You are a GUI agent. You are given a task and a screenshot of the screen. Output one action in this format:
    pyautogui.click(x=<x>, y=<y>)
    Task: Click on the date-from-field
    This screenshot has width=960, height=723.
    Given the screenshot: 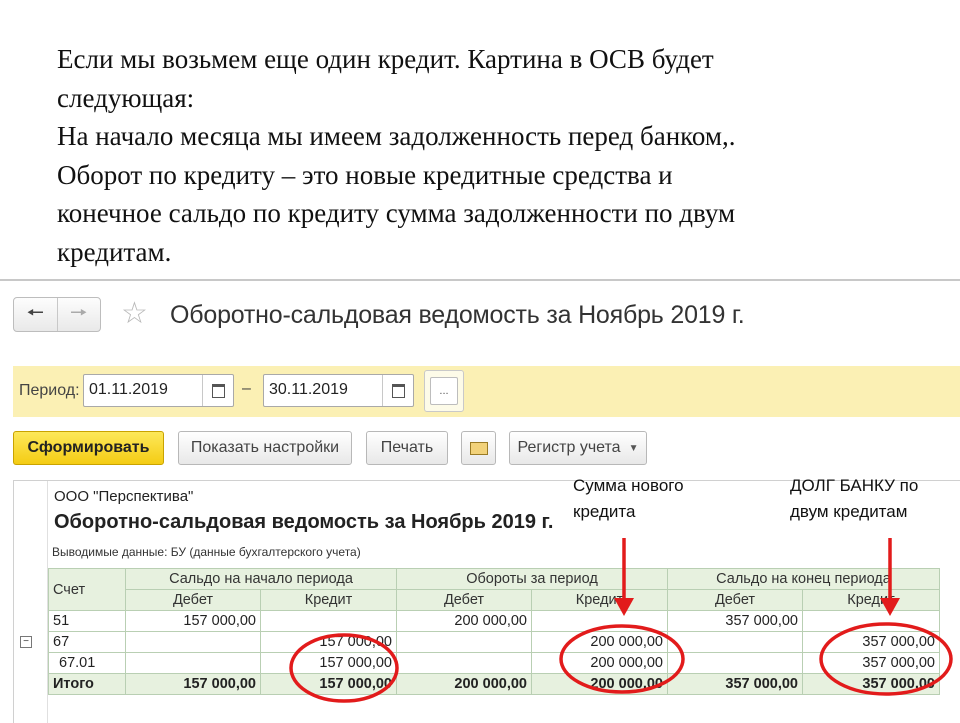 What is the action you would take?
    pyautogui.click(x=158, y=390)
    